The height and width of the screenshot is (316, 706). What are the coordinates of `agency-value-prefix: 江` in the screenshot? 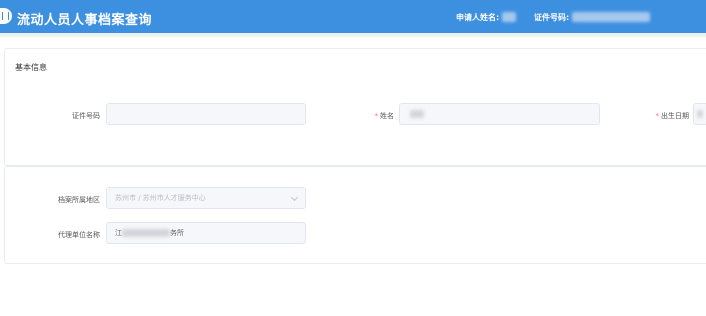 It's located at (118, 233).